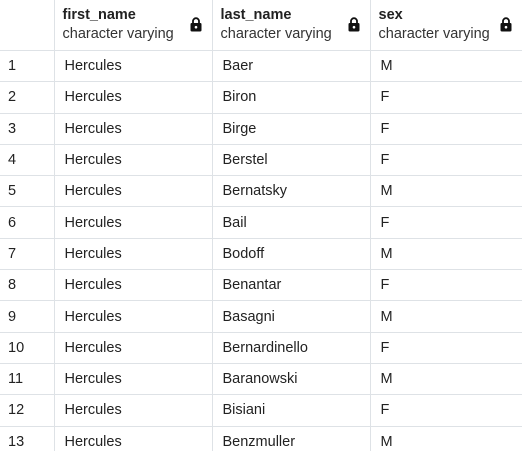  What do you see at coordinates (27, 379) in the screenshot?
I see `row-number: 11` at bounding box center [27, 379].